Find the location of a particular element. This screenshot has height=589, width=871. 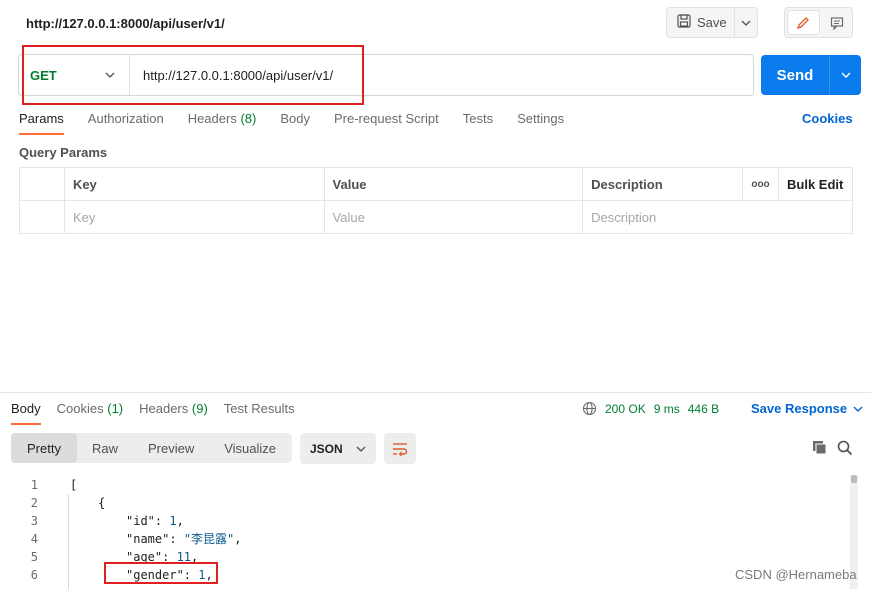

query-params-title: Query Params is located at coordinates (63, 152).